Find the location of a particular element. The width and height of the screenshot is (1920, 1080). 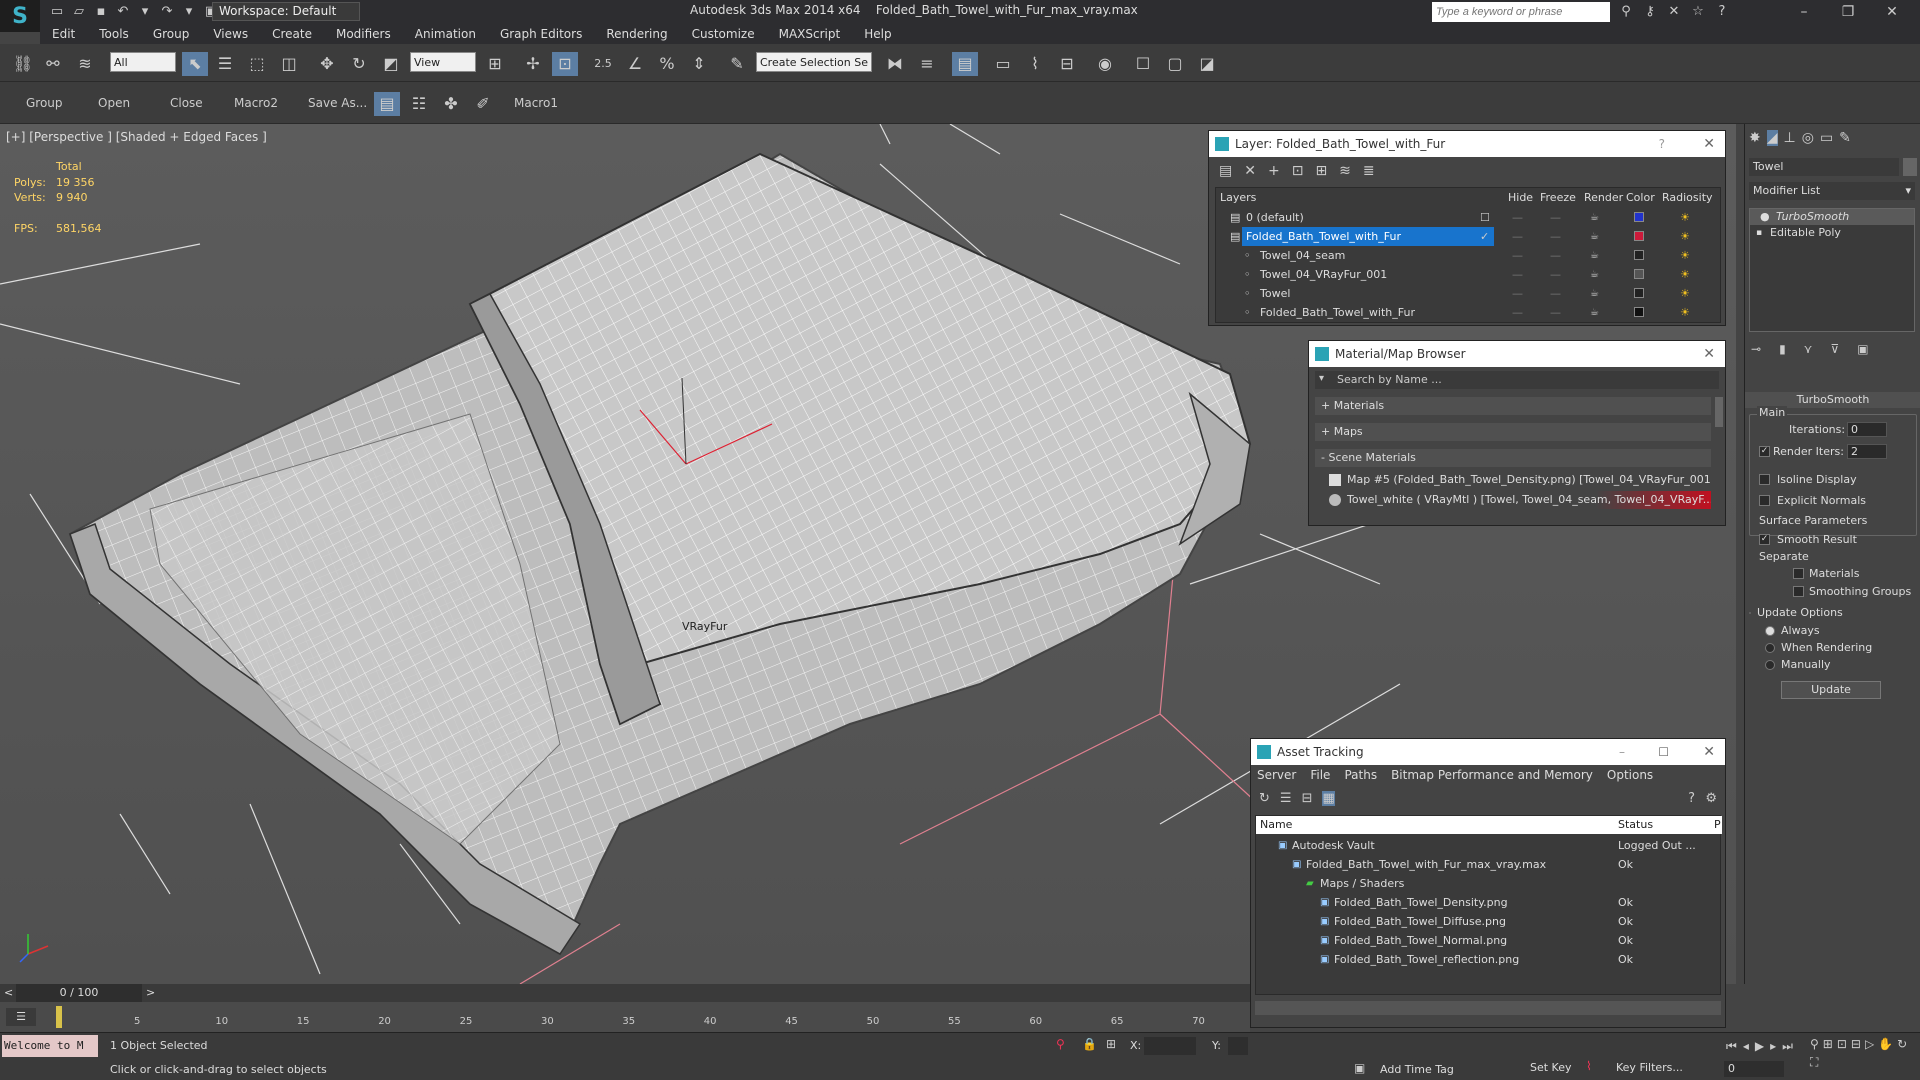

stack-item-turbosmooth: ● TurboSmooth is located at coordinates (1832, 217).